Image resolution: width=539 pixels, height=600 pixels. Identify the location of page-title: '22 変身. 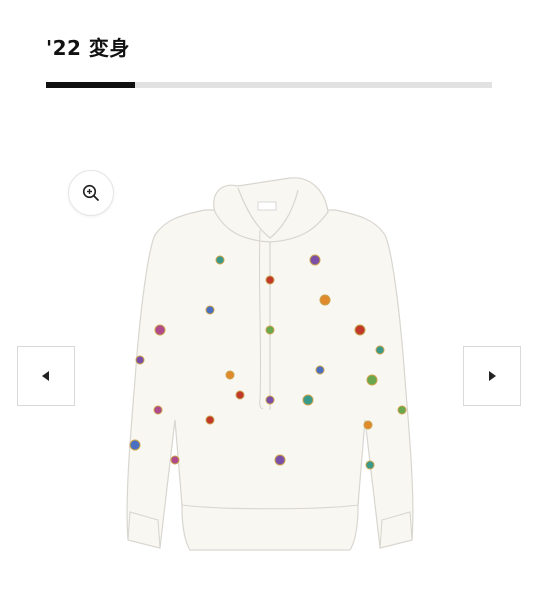
(88, 48).